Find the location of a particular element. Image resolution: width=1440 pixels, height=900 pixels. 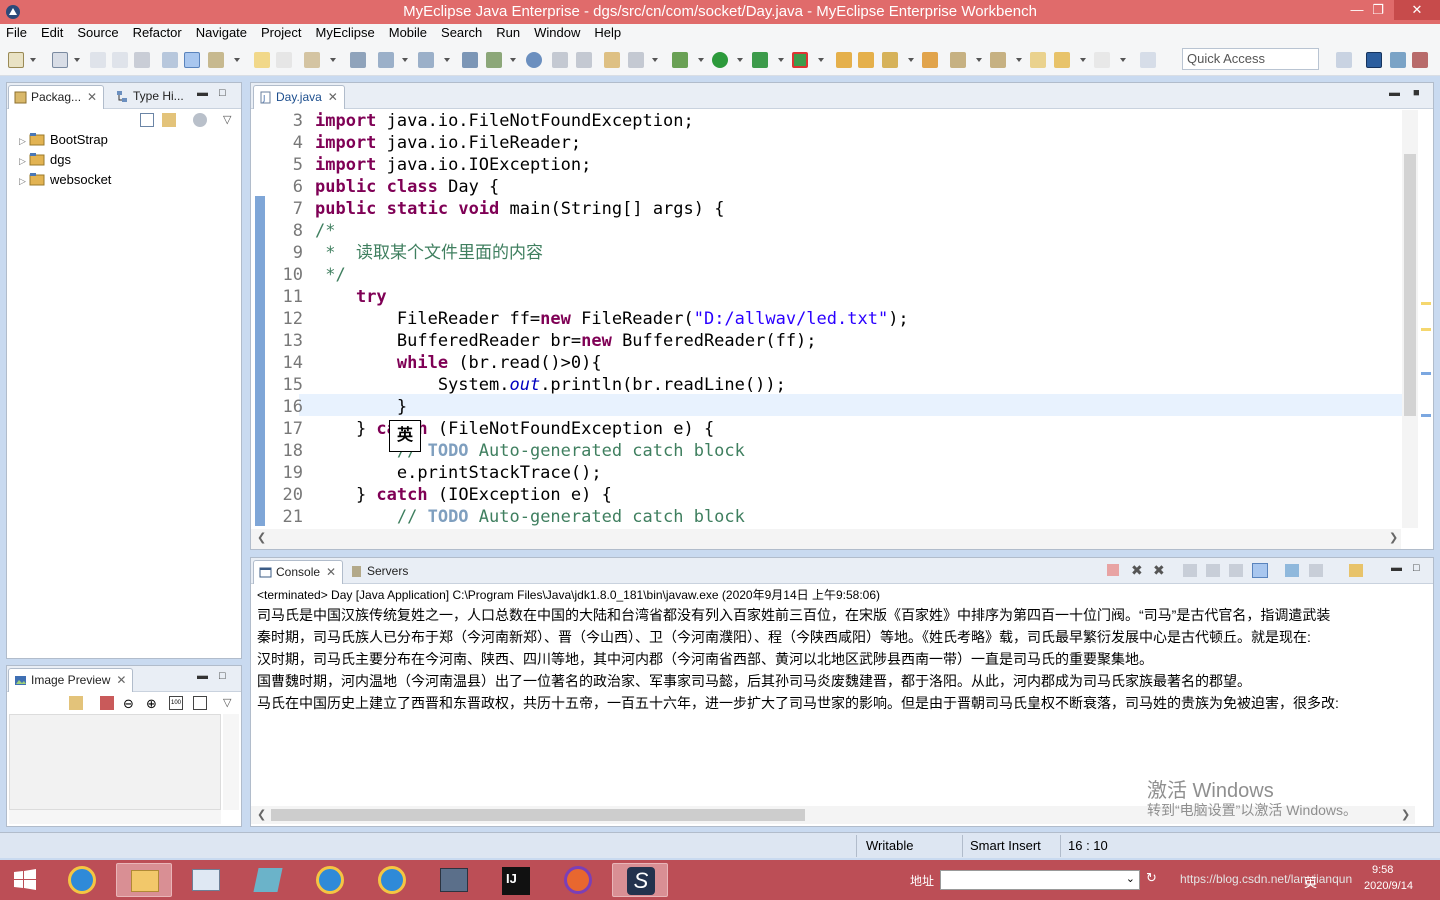

taskbar-firefox is located at coordinates (578, 880).